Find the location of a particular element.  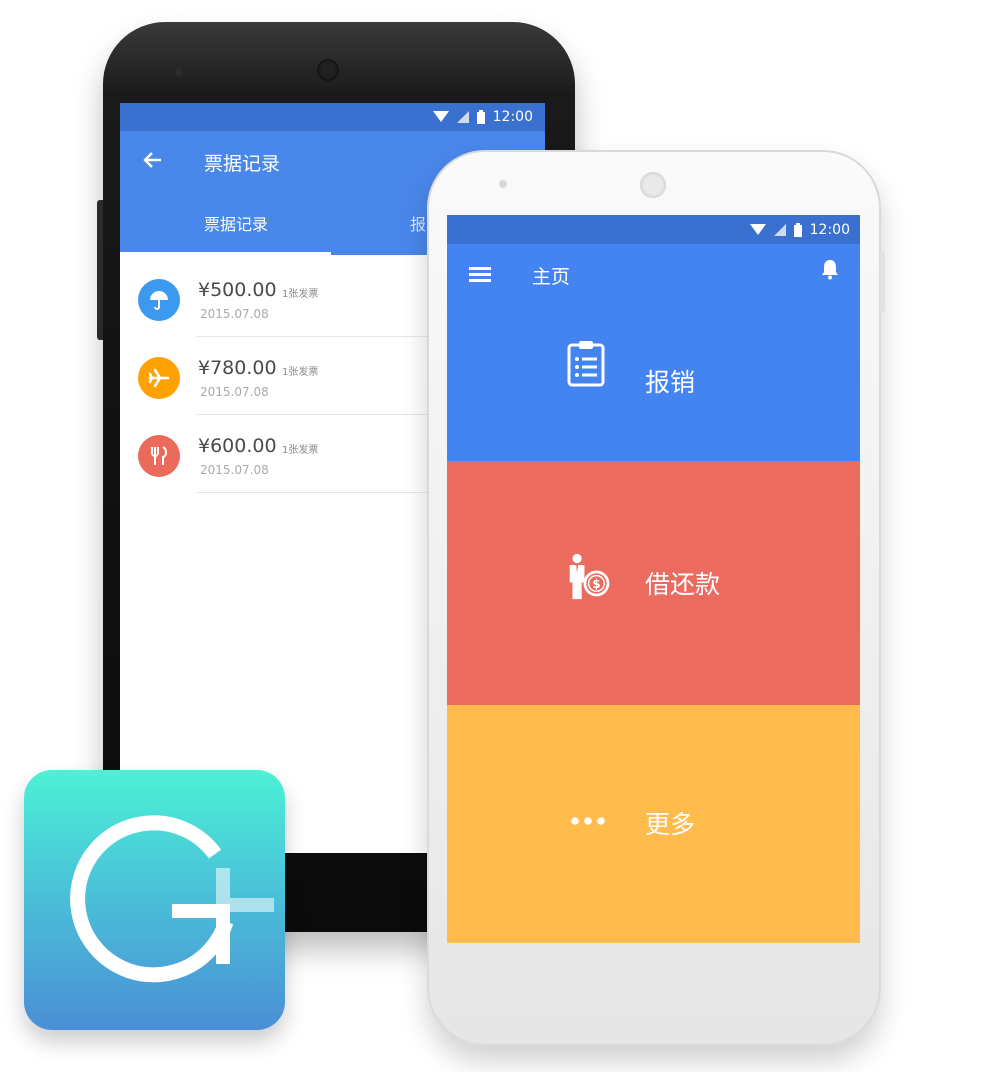

back-button is located at coordinates (153, 162).